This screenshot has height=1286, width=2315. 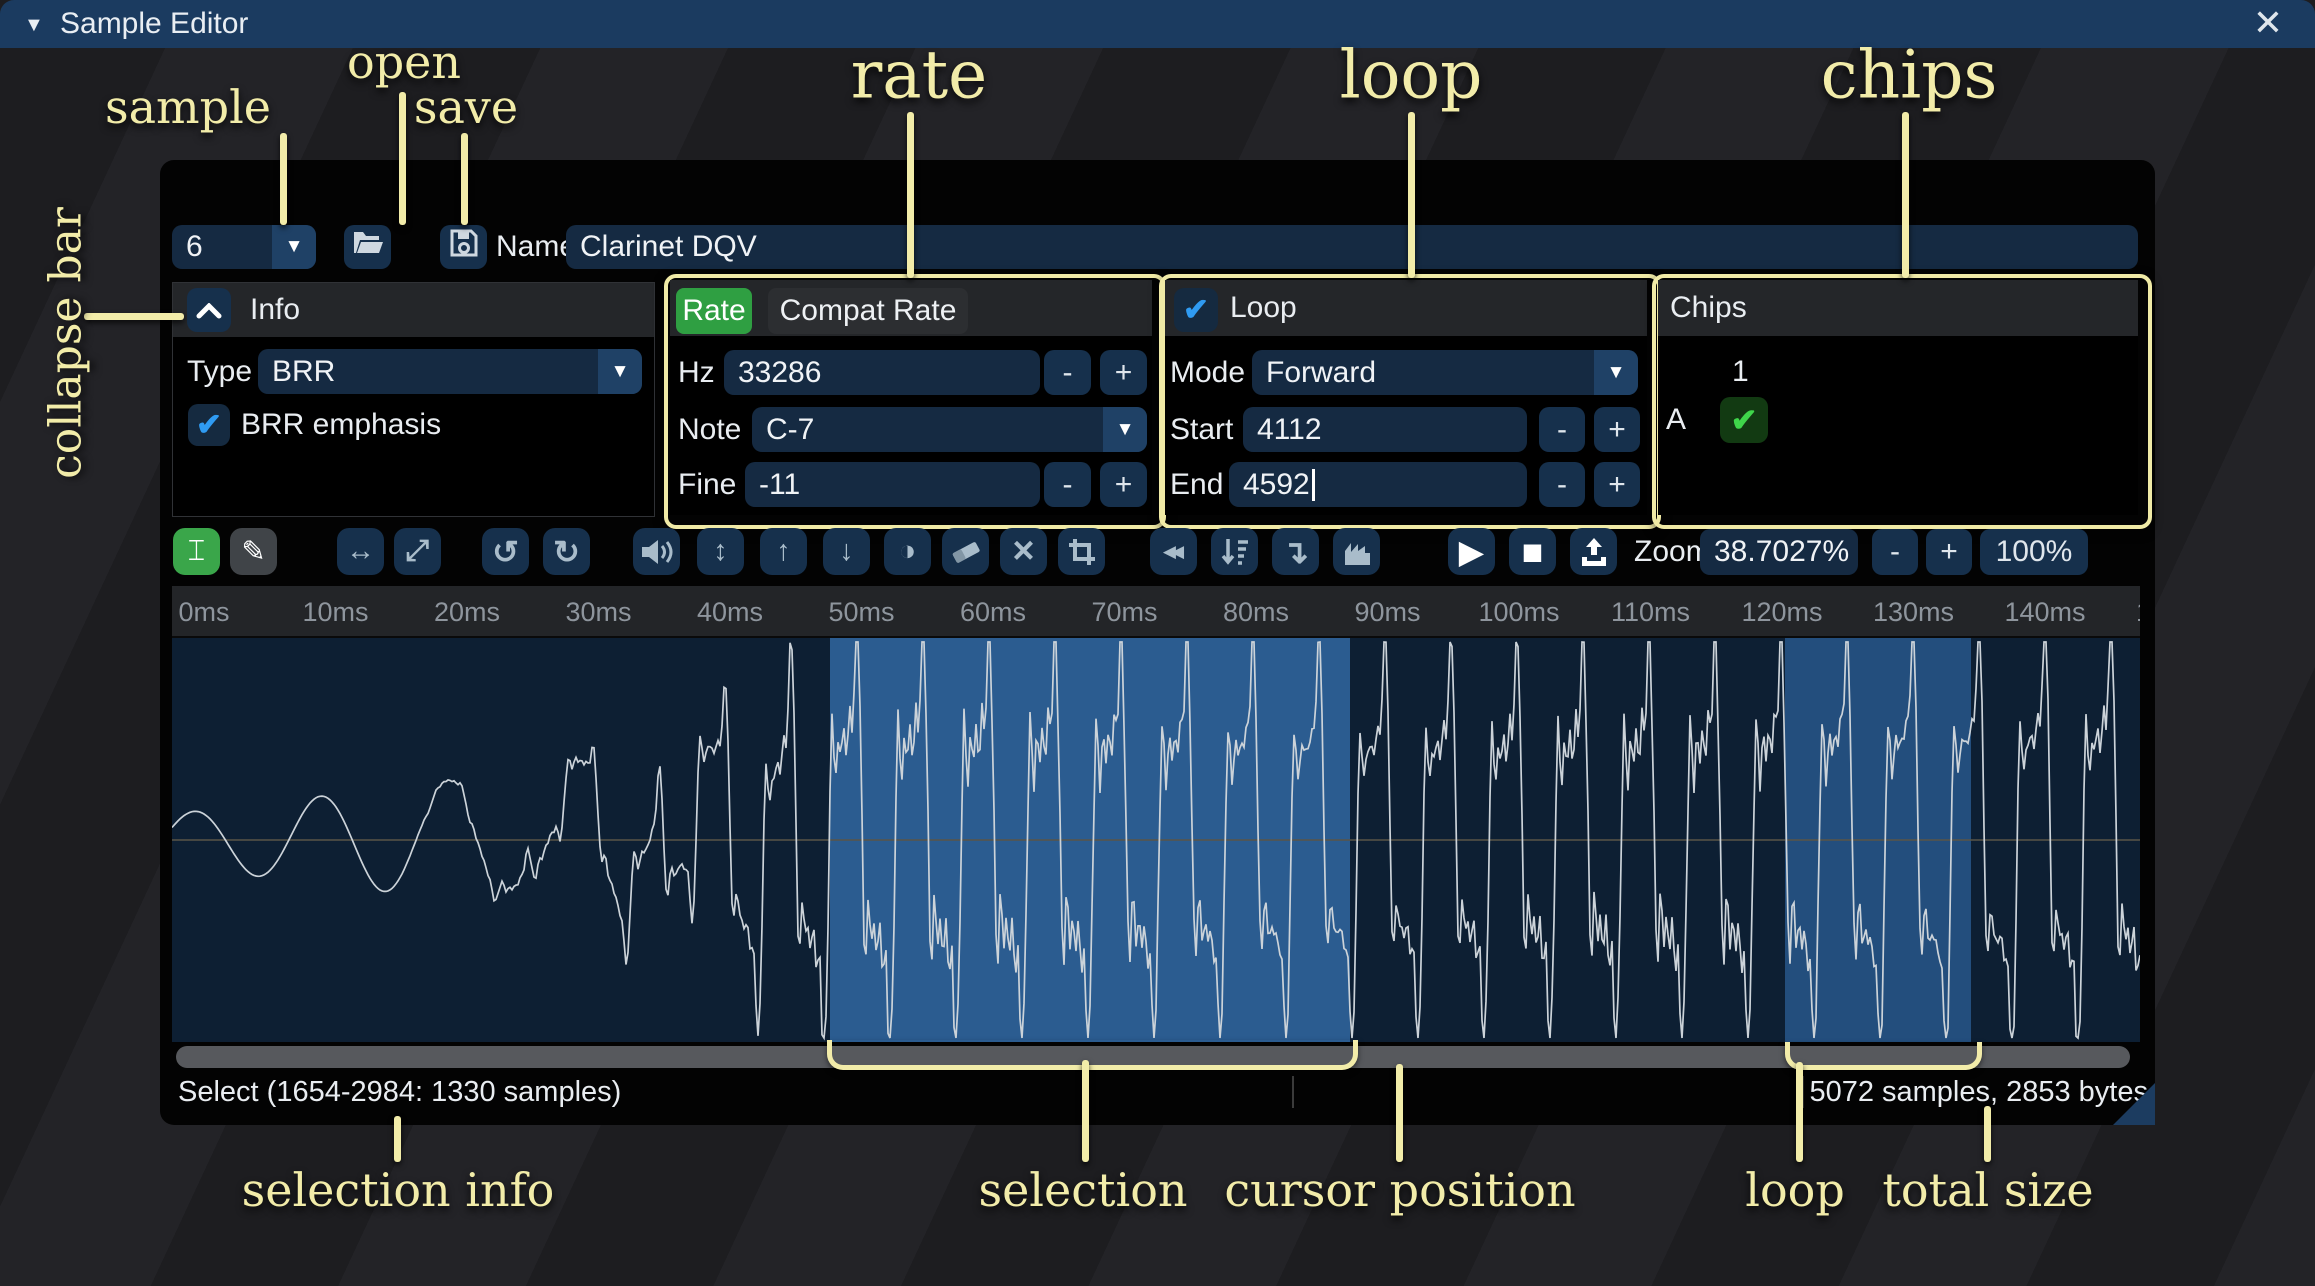 I want to click on undo-button: ↺, so click(x=505, y=551).